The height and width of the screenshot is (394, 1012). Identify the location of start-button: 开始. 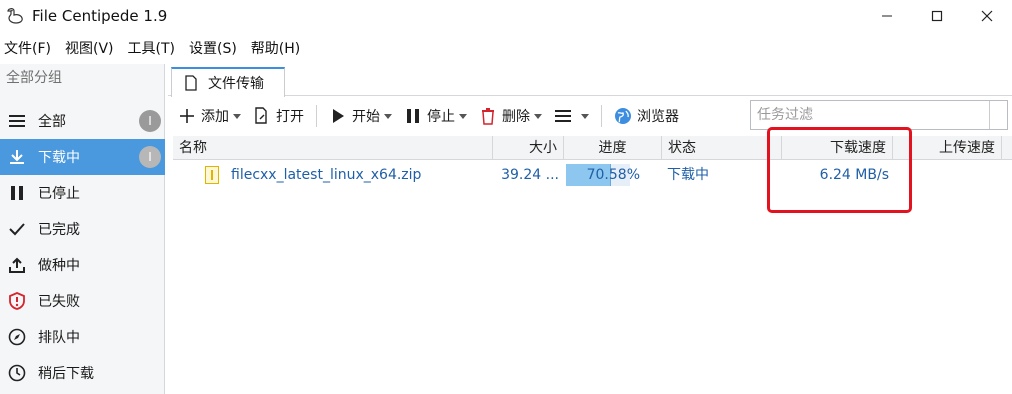
(360, 116).